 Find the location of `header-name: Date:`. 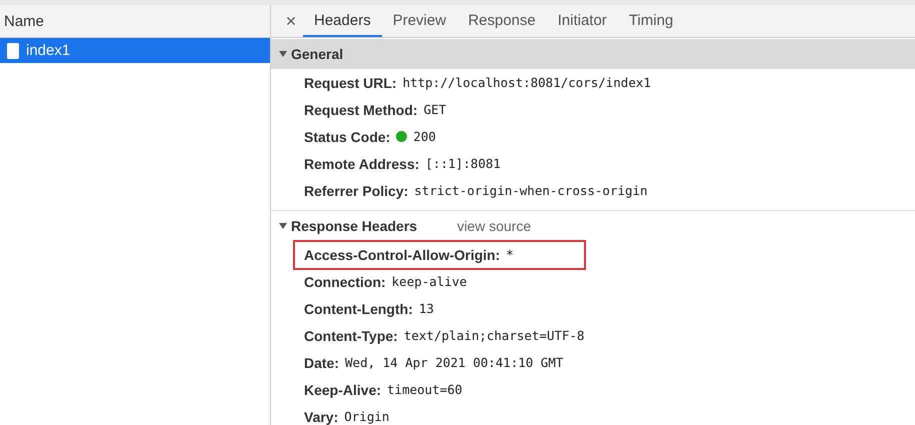

header-name: Date: is located at coordinates (322, 362).